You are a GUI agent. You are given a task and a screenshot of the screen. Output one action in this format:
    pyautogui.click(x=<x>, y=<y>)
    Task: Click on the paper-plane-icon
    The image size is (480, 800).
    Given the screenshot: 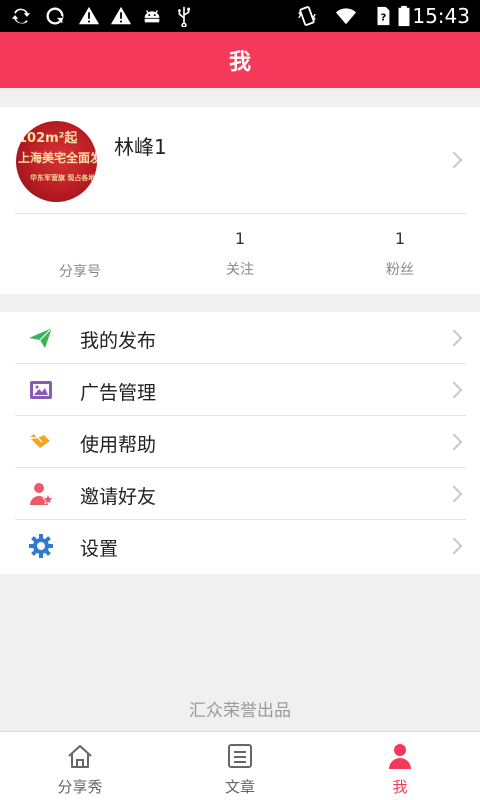 What is the action you would take?
    pyautogui.click(x=41, y=337)
    